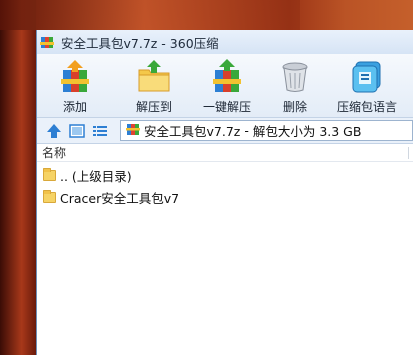 The height and width of the screenshot is (355, 413). Describe the element at coordinates (295, 76) in the screenshot. I see `trash-bin-icon` at that location.